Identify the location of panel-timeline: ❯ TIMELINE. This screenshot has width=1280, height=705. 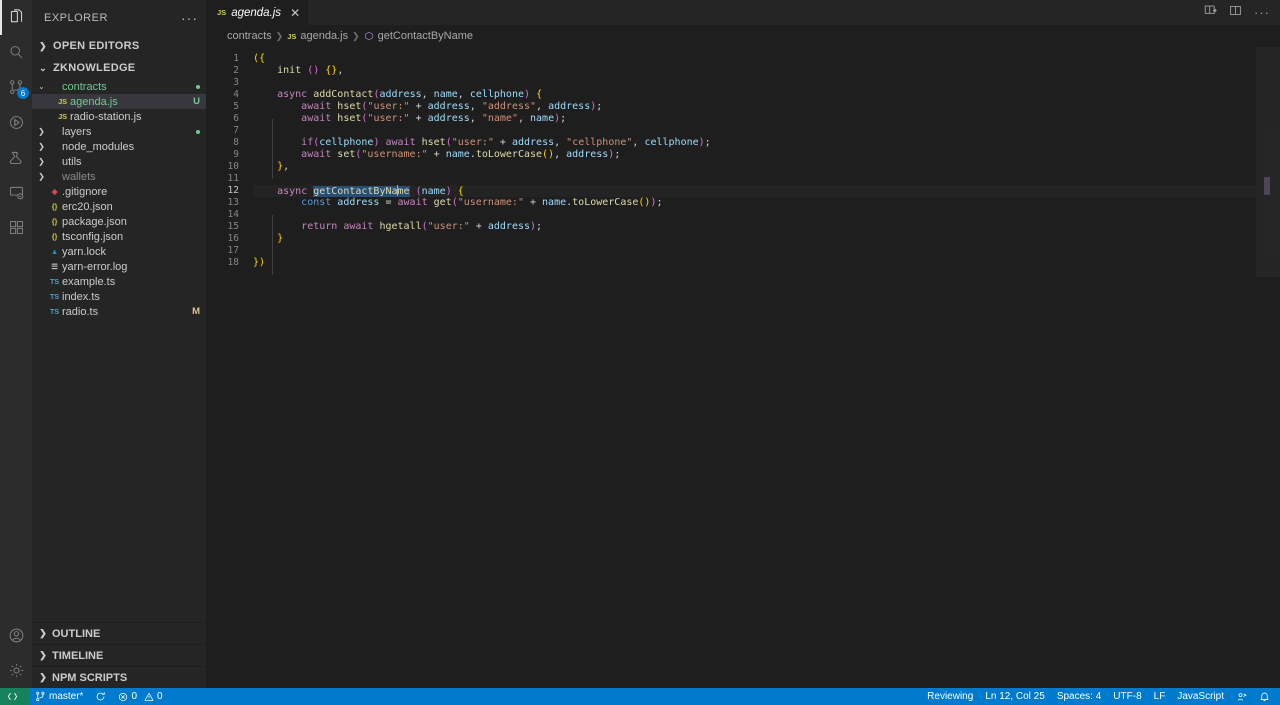
(119, 655).